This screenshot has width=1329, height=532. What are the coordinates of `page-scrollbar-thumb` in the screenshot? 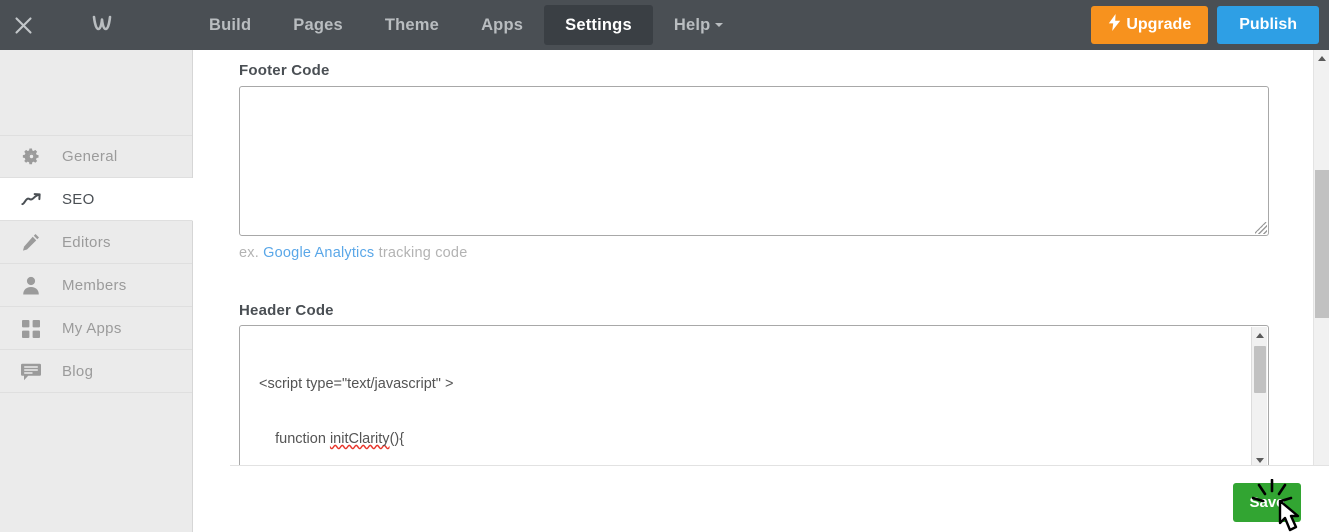 It's located at (1322, 244).